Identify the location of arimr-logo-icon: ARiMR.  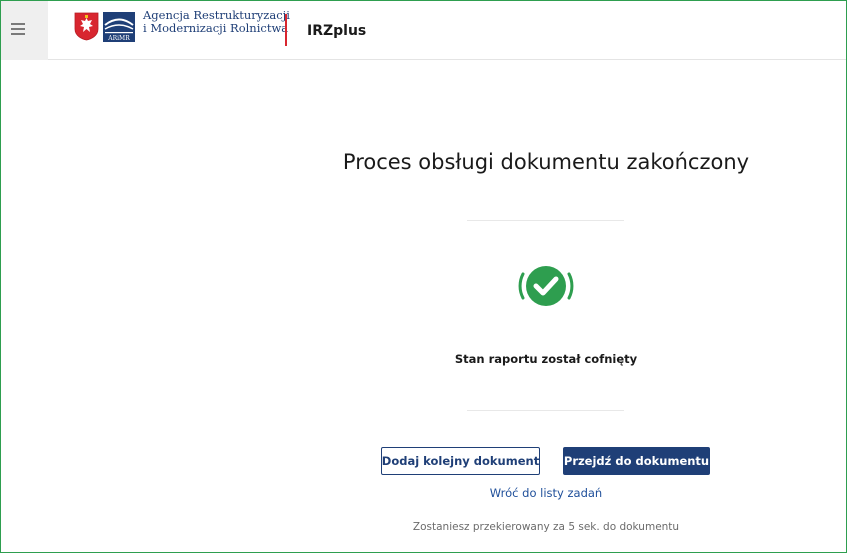
(119, 27).